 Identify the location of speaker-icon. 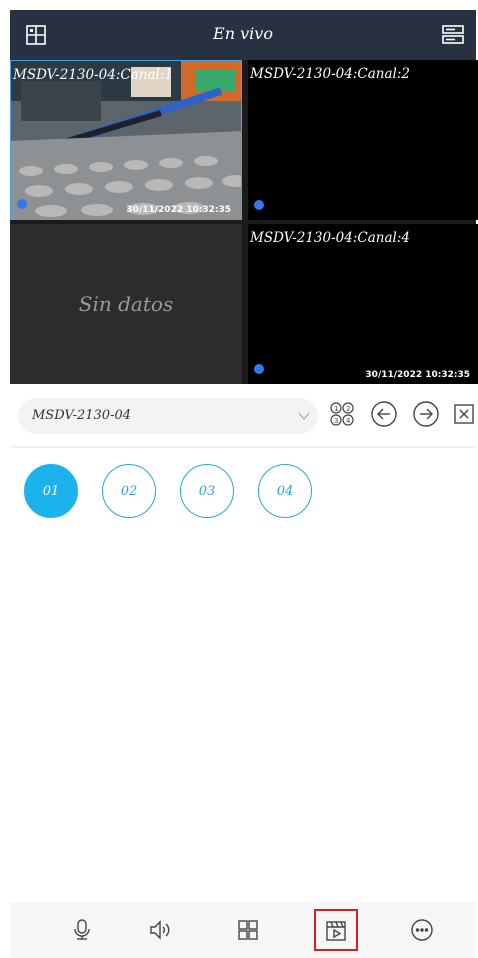
(160, 930).